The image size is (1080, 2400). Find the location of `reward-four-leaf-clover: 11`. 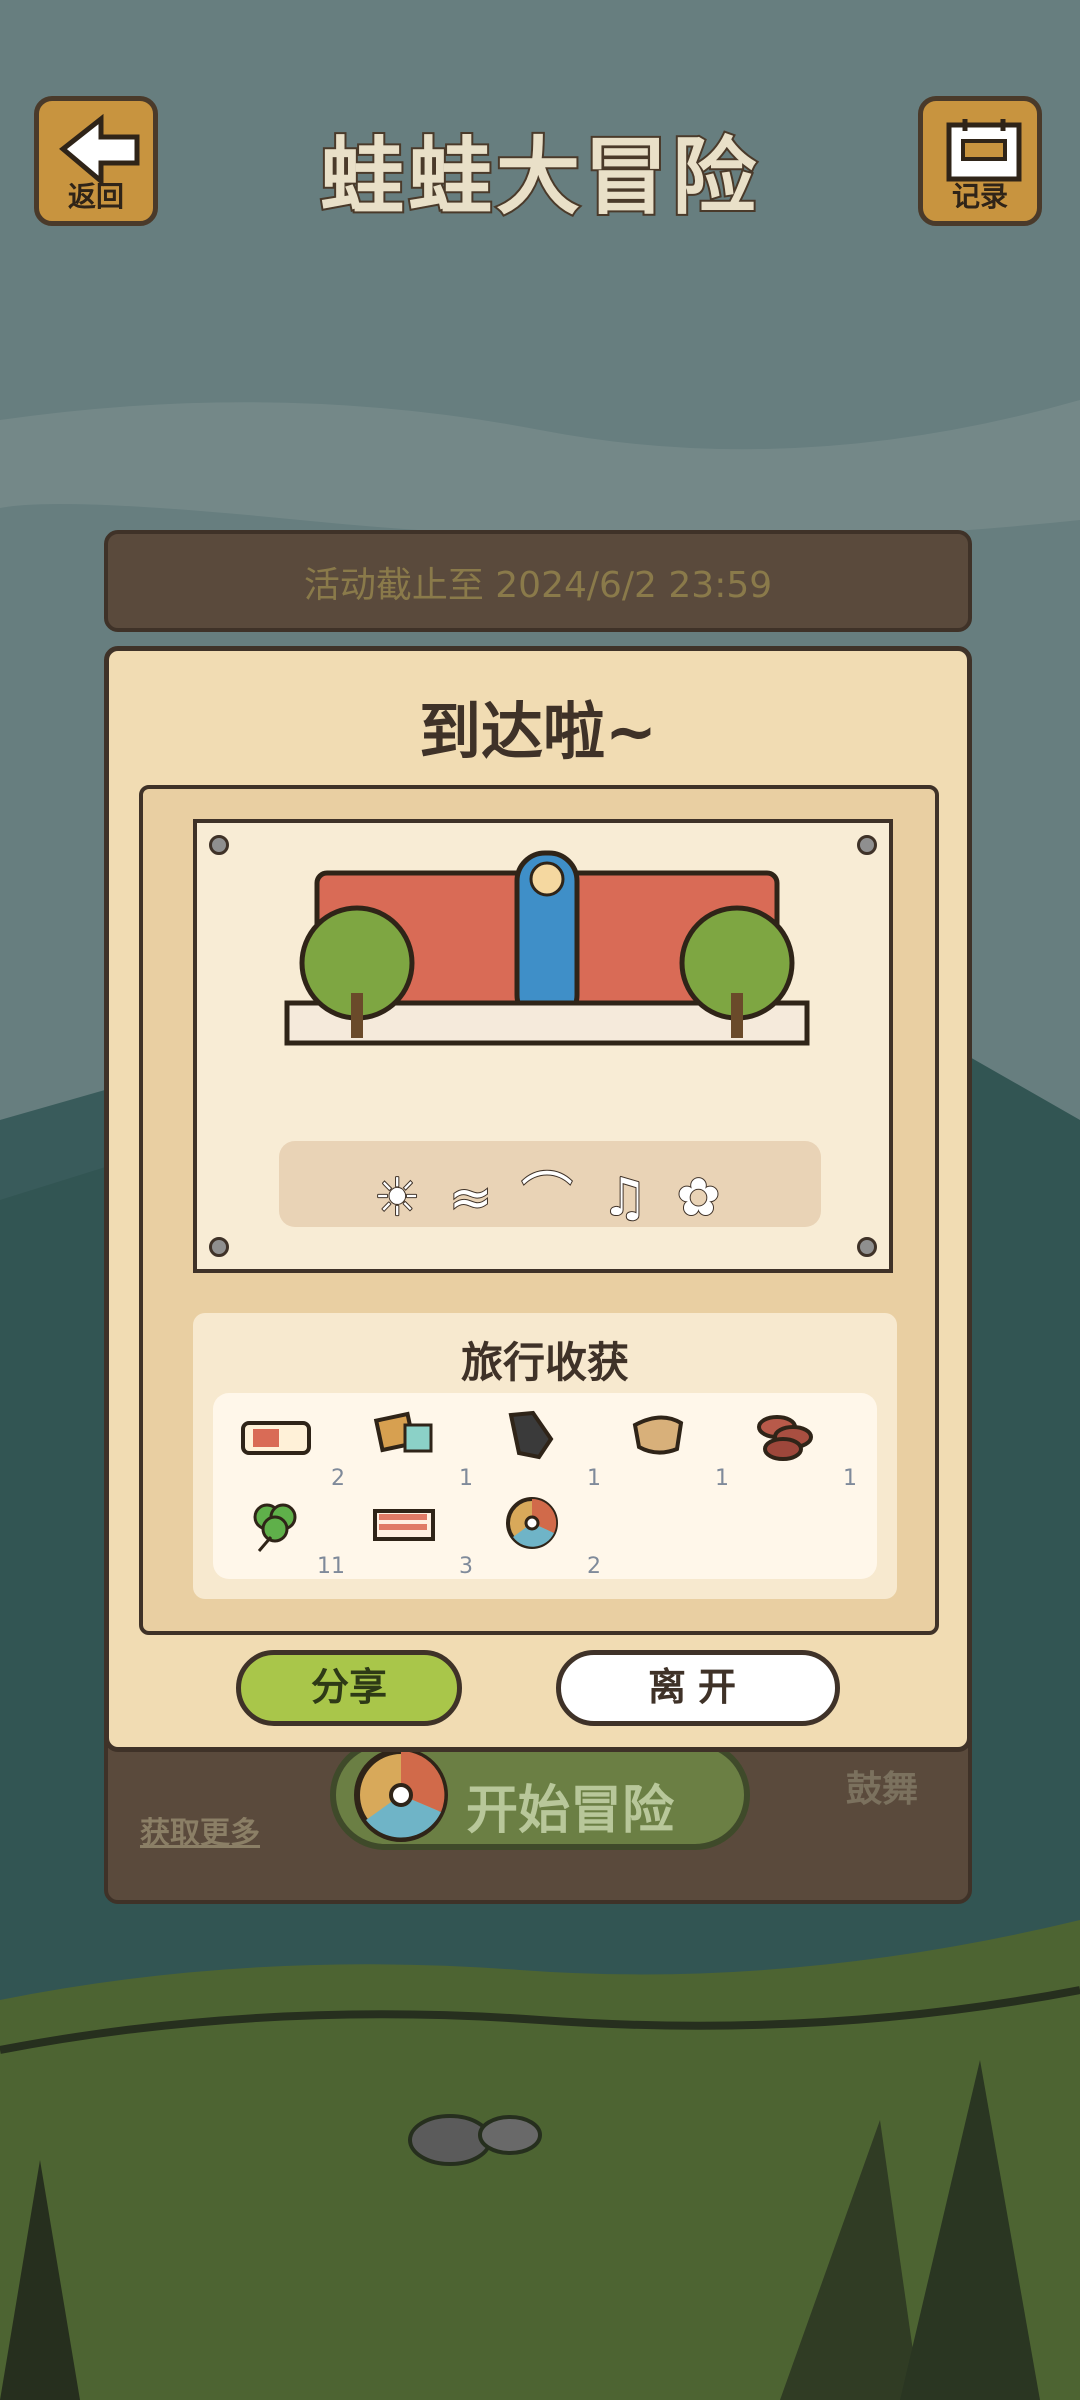

reward-four-leaf-clover: 11 is located at coordinates (291, 1536).